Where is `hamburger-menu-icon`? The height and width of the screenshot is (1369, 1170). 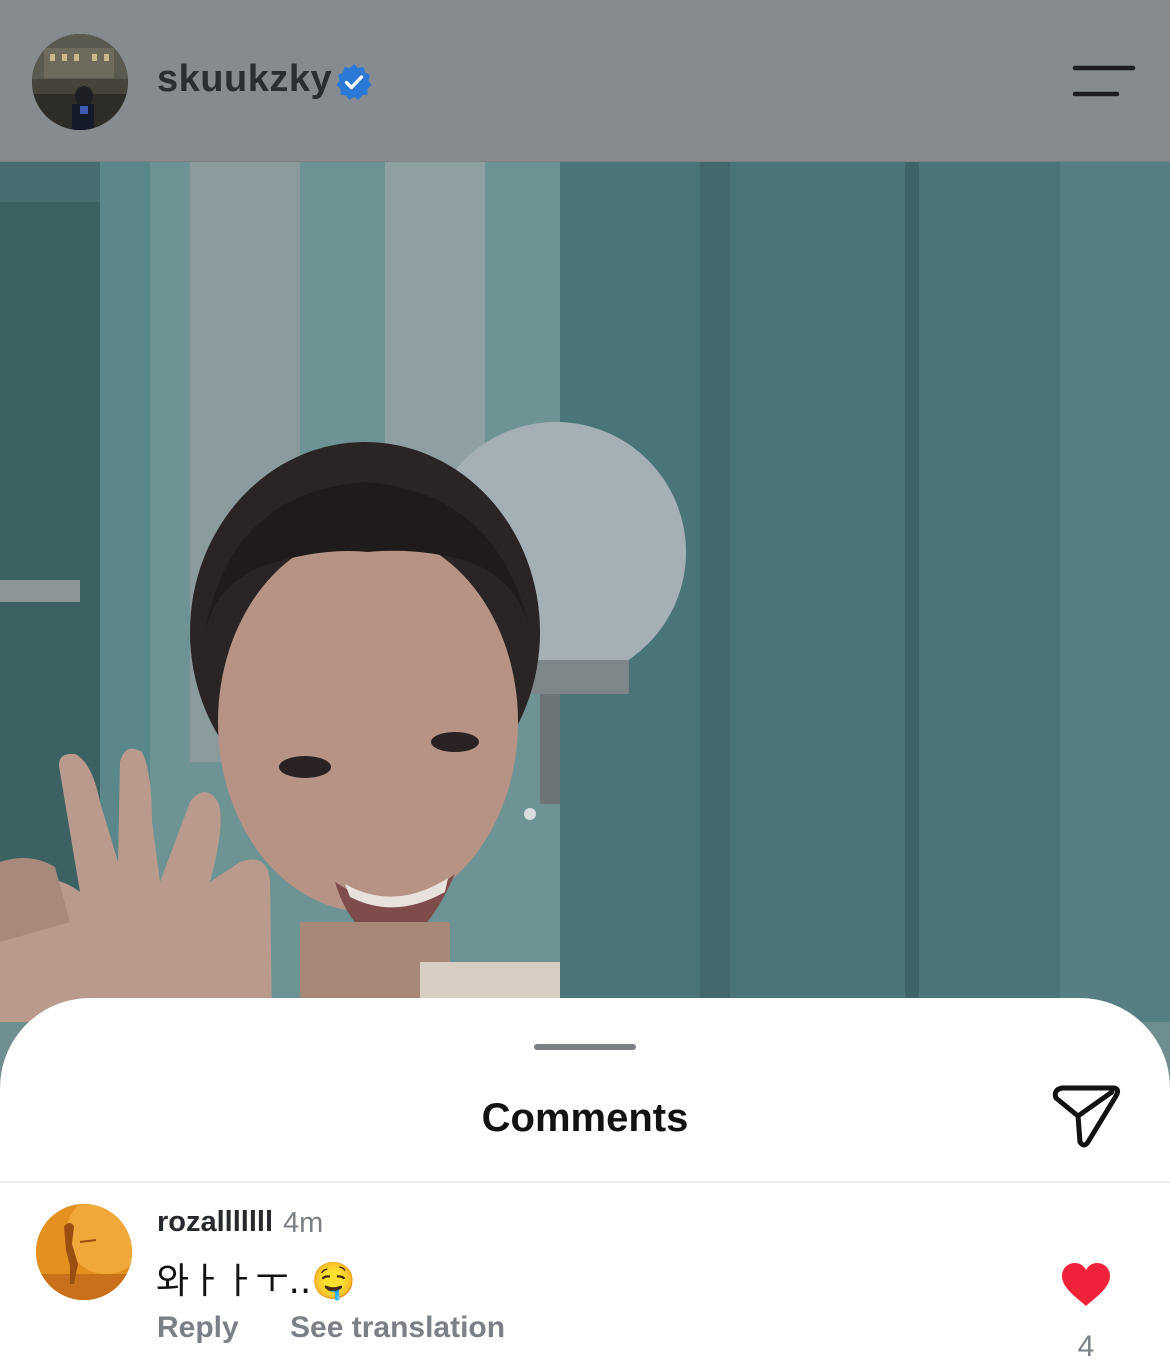
hamburger-menu-icon is located at coordinates (1104, 82).